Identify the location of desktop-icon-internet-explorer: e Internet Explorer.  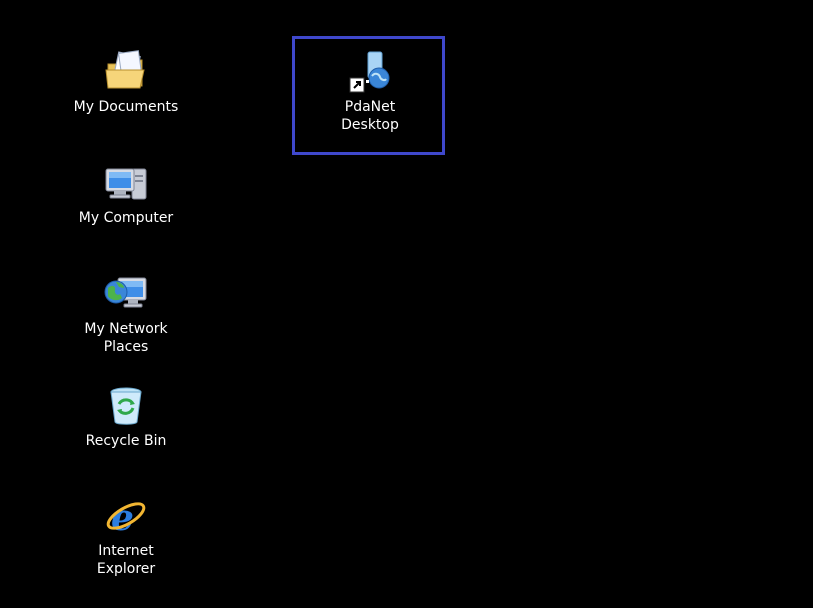
(126, 535).